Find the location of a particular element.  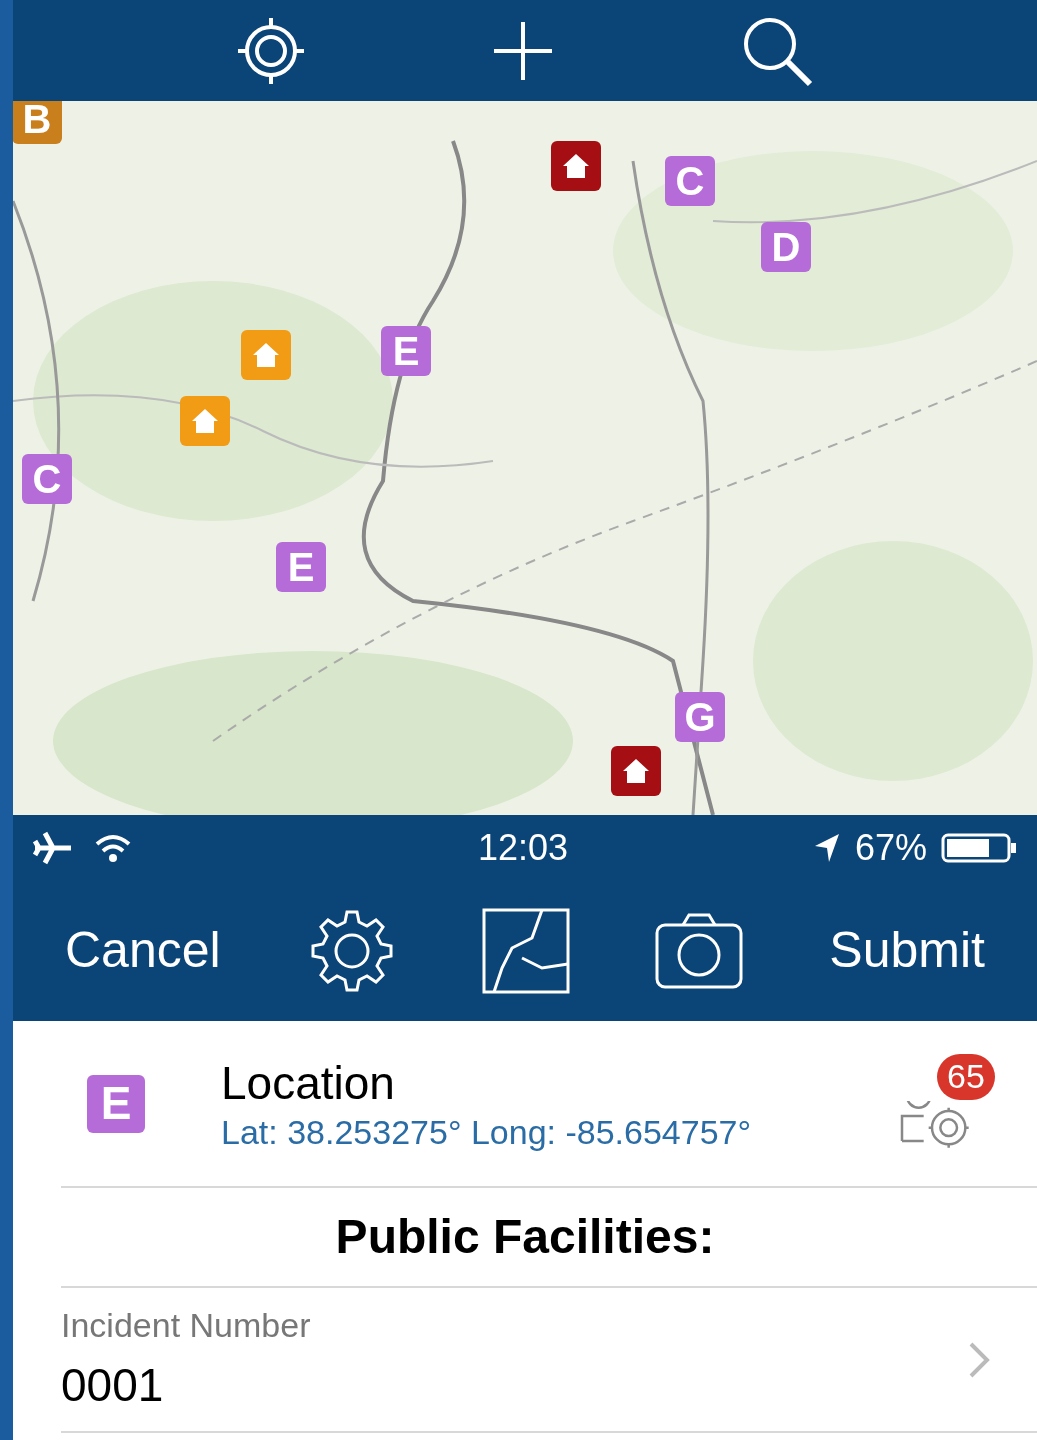

section-title: Public Facilities: is located at coordinates (525, 1237).